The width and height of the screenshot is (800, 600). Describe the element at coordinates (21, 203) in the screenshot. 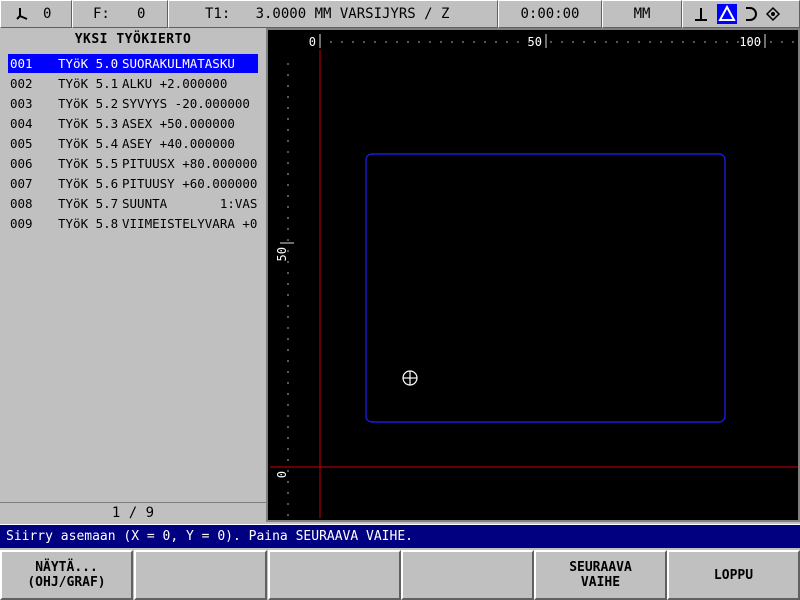

I see `row-number: 008` at that location.